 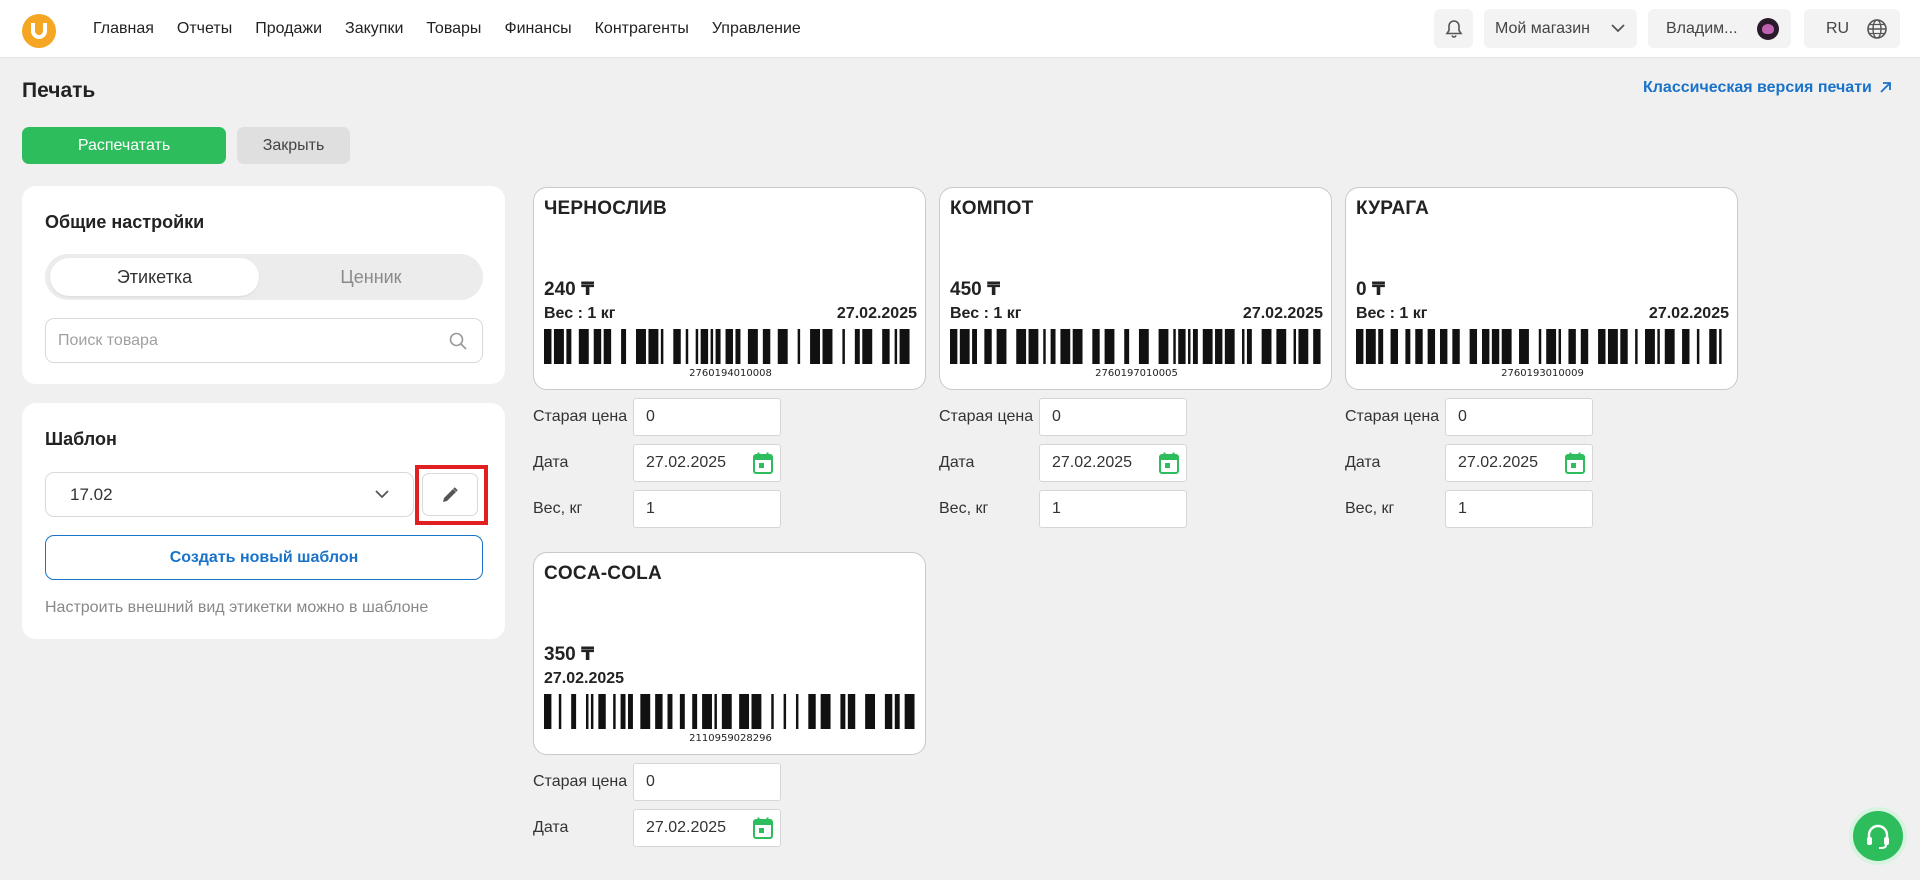 I want to click on product-weight: Вес : 1 кг, so click(x=1392, y=313).